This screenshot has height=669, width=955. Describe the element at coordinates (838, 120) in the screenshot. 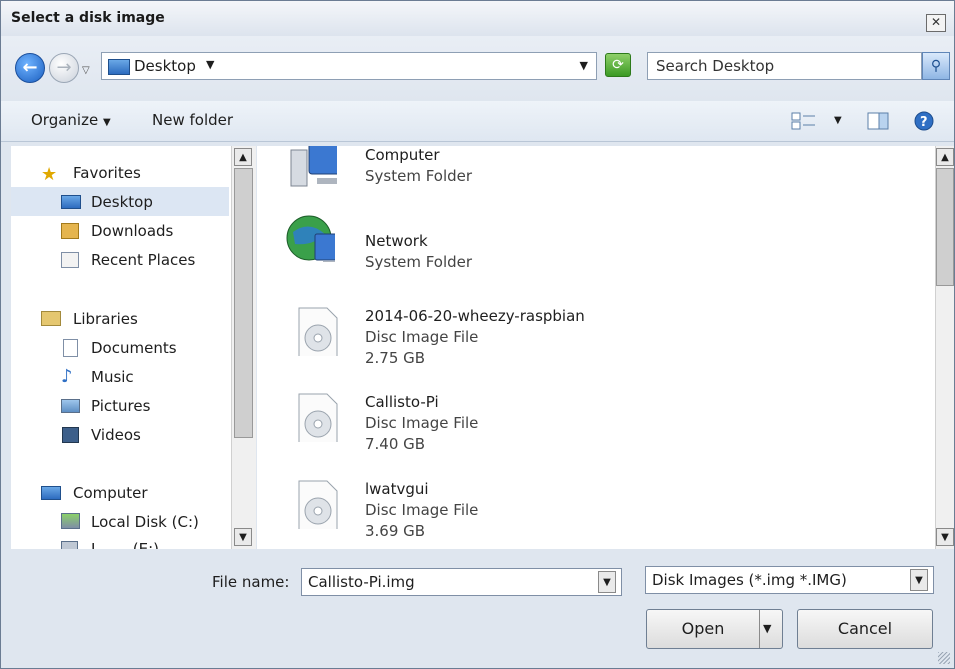

I see `view-dropdown-icon: ▼` at that location.